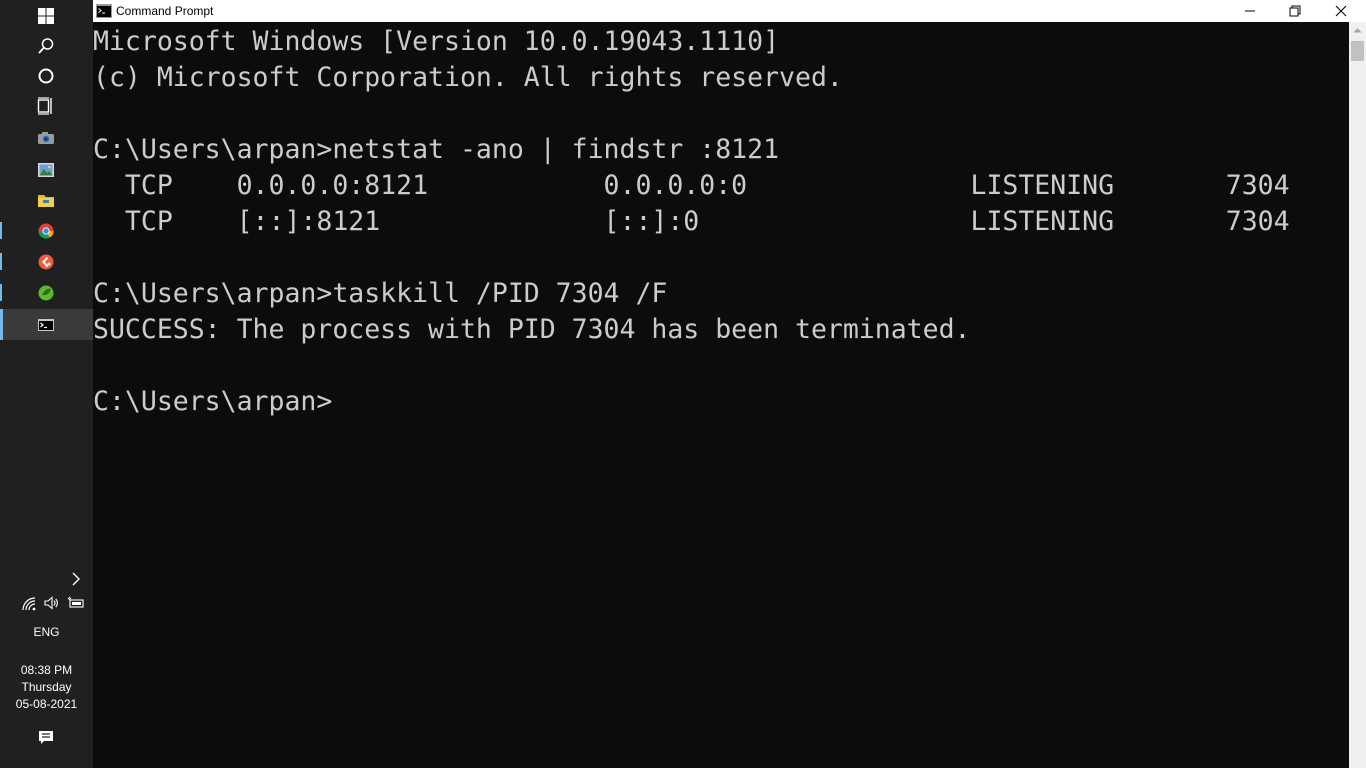 This screenshot has width=1366, height=768. I want to click on chrome-icon, so click(46, 231).